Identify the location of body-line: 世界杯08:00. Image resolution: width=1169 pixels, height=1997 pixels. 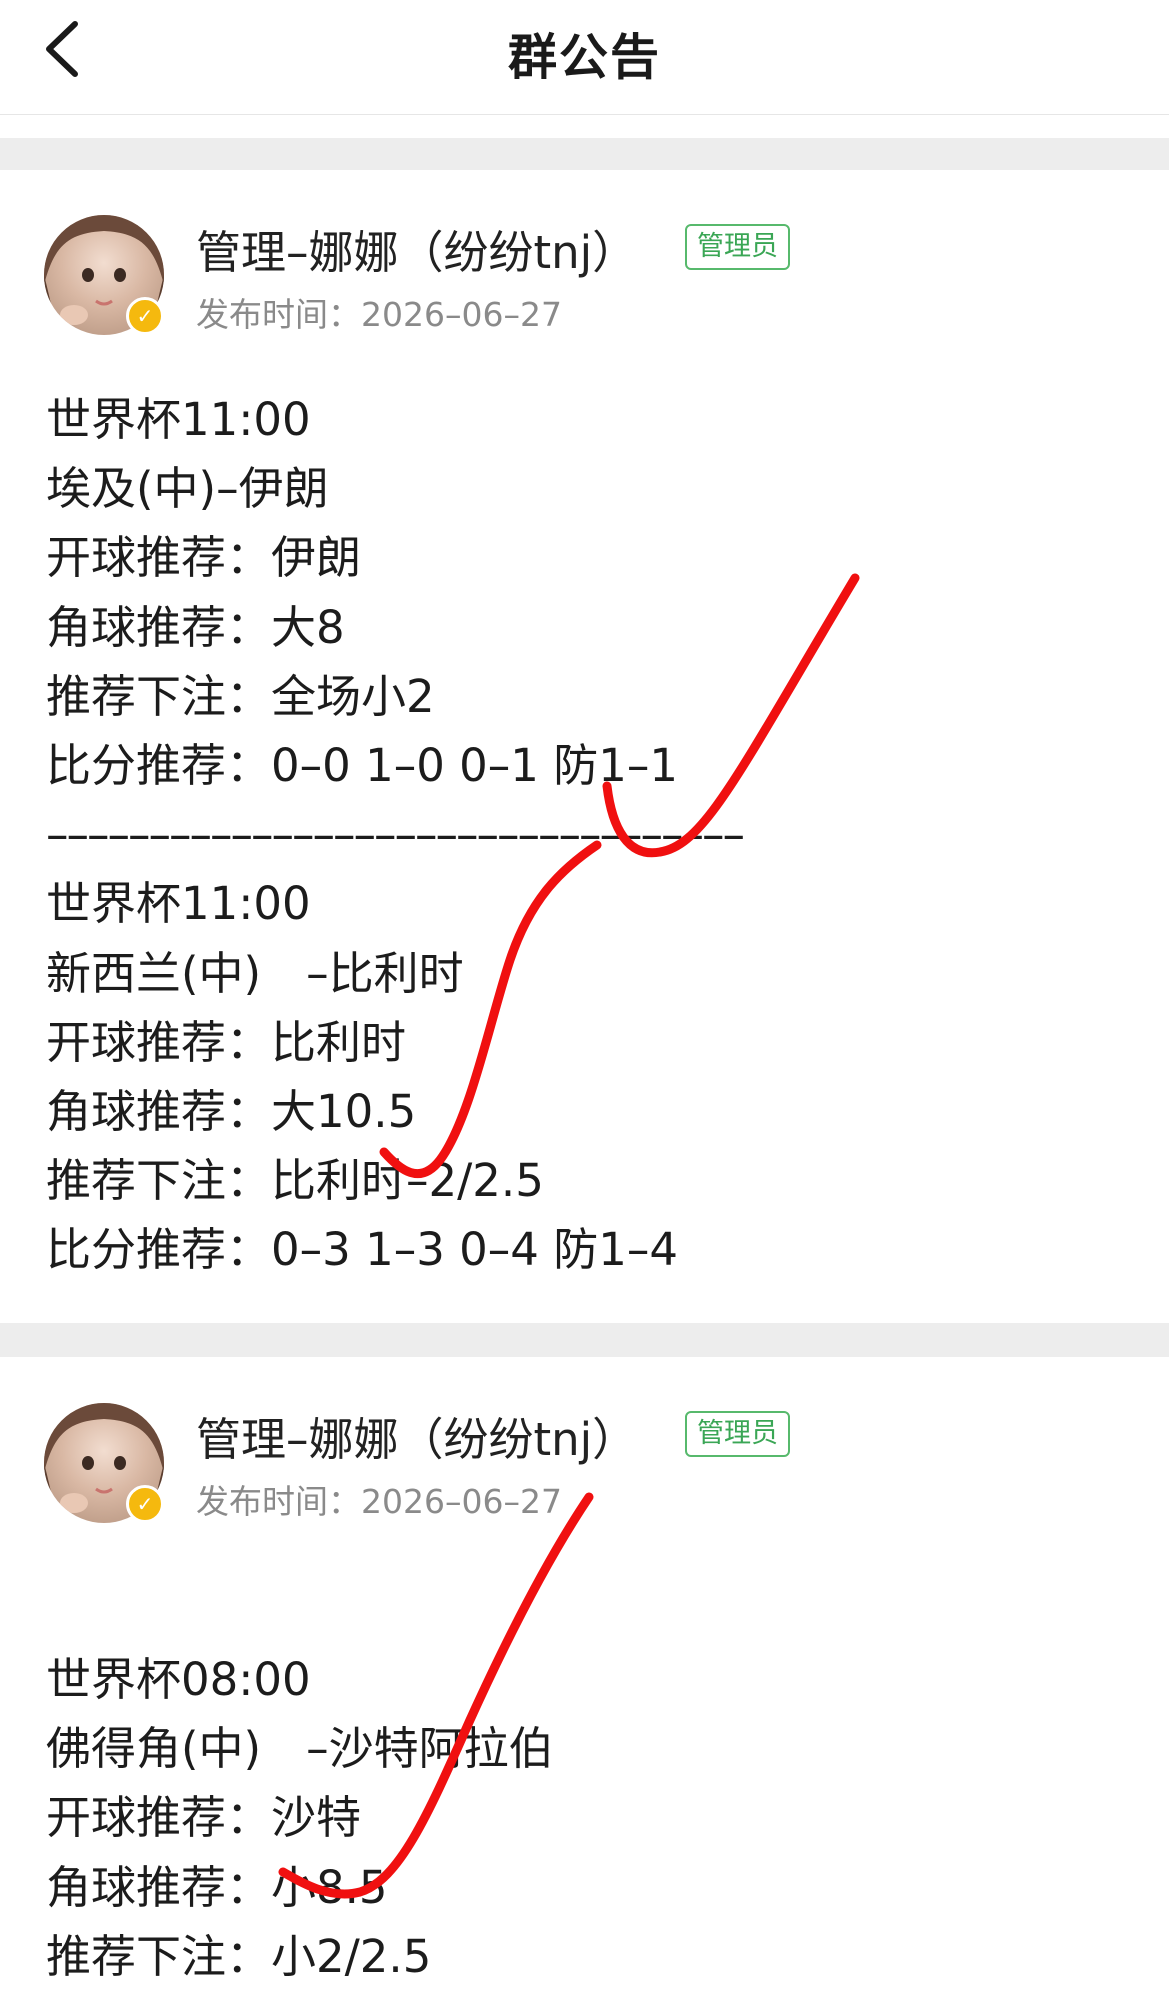
(178, 1679).